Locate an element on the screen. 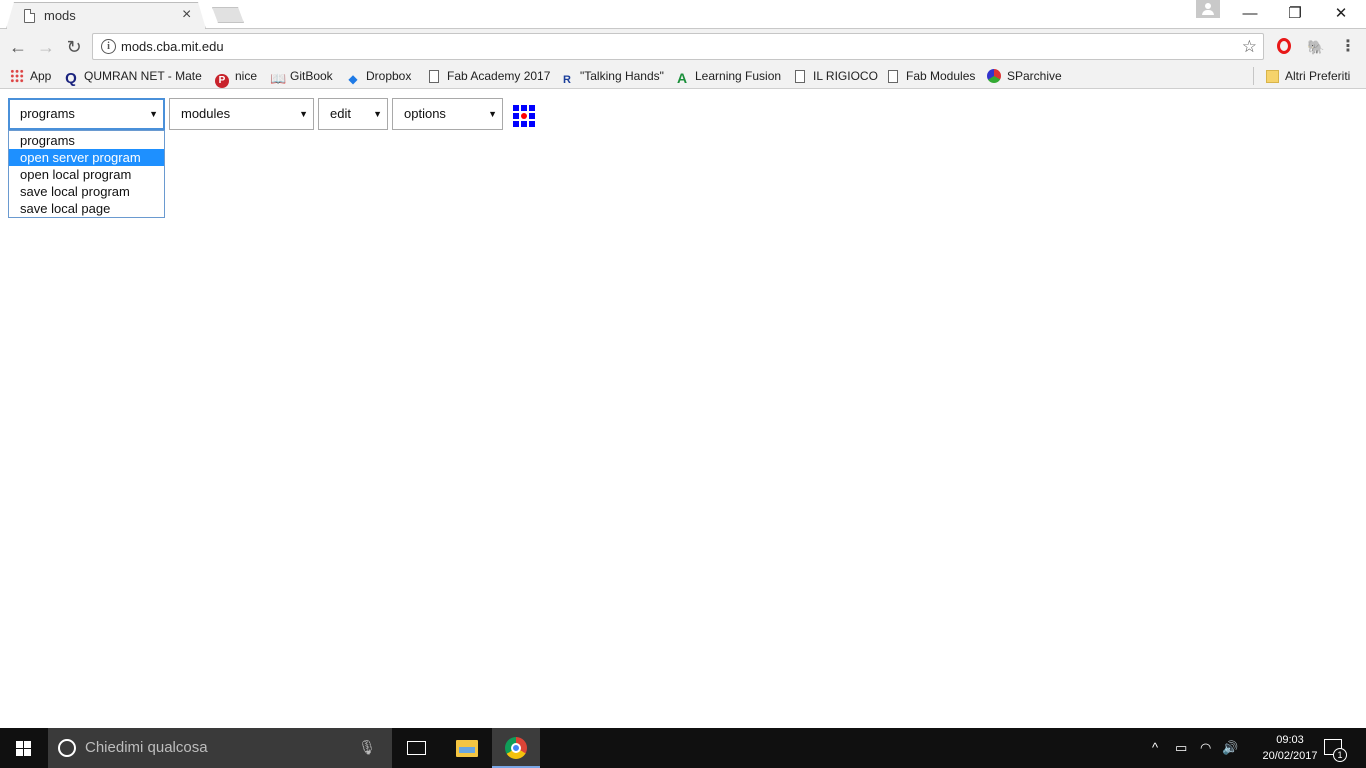 This screenshot has width=1366, height=768. apps-grid-icon is located at coordinates (17, 76).